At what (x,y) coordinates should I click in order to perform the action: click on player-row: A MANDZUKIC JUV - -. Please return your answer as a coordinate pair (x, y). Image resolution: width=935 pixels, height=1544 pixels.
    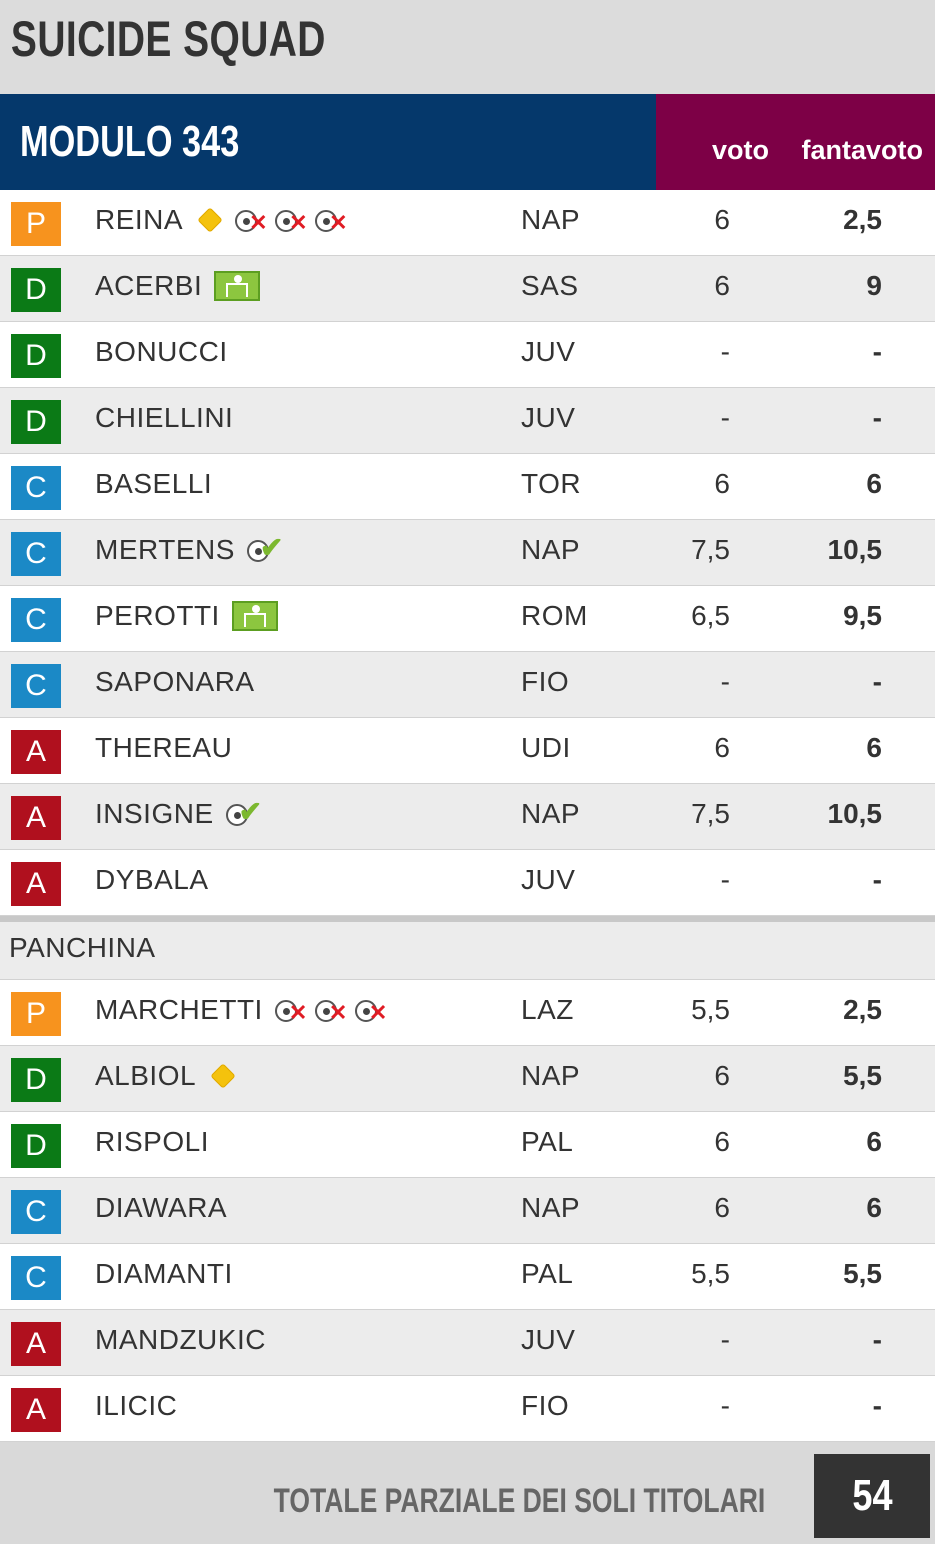
    Looking at the image, I should click on (467, 1343).